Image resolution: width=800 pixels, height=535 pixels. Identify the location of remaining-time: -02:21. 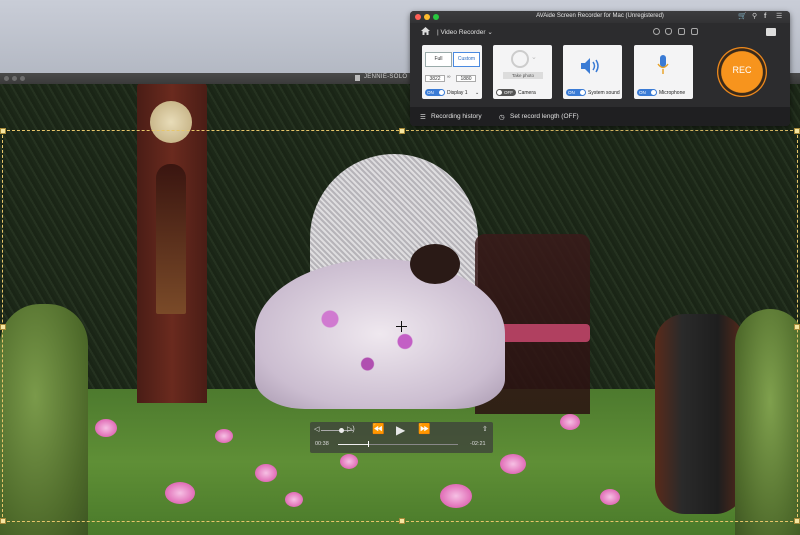
(478, 444).